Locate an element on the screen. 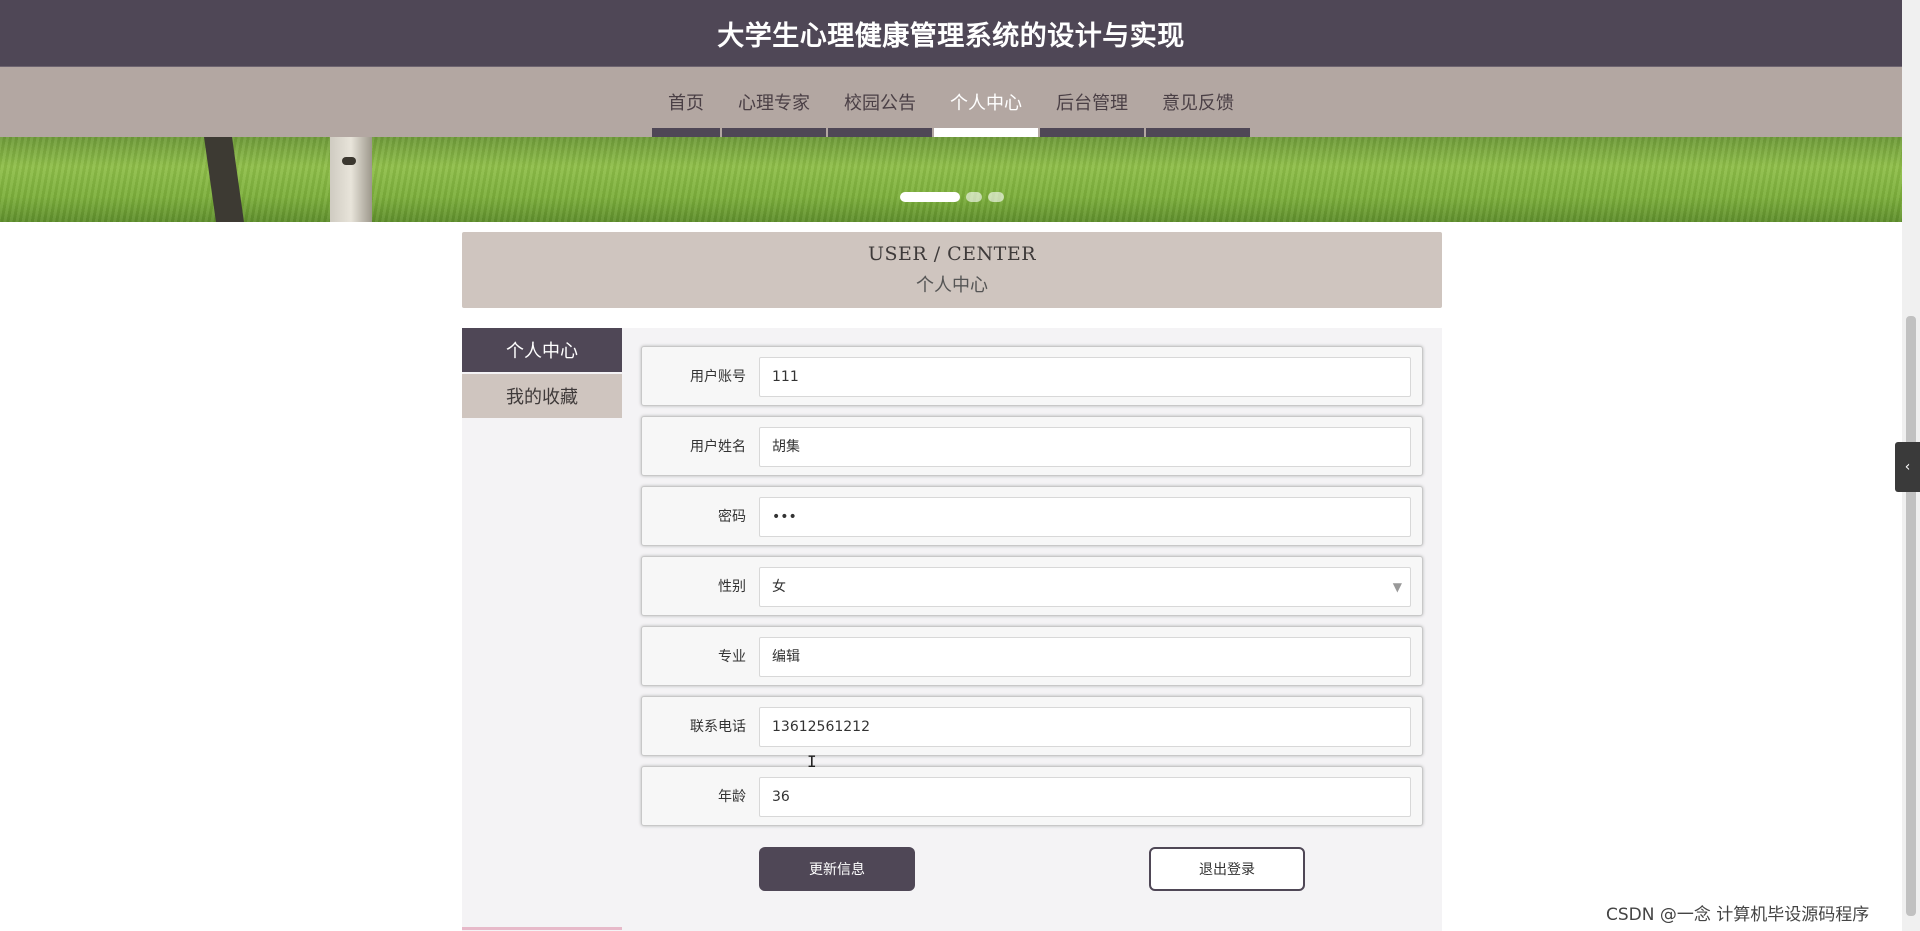 This screenshot has width=1920, height=931. carousel-indicators is located at coordinates (952, 197).